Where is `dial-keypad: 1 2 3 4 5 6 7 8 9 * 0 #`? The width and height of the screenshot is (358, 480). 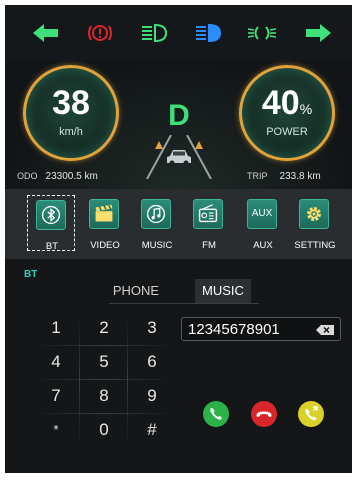 dial-keypad: 1 2 3 4 5 6 7 8 9 * 0 # is located at coordinates (104, 381).